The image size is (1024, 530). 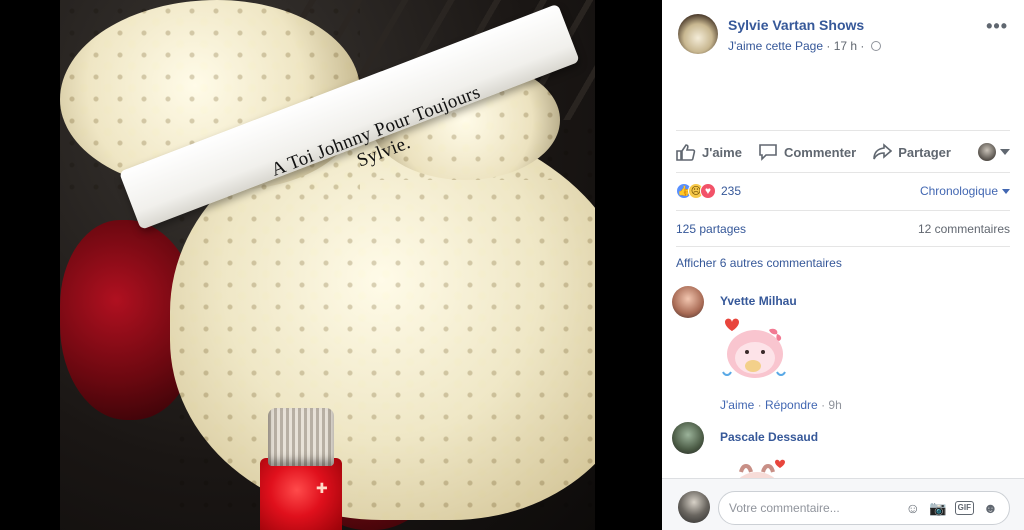 I want to click on comment-actions: J'aime · Répondre · 9h, so click(x=781, y=405).